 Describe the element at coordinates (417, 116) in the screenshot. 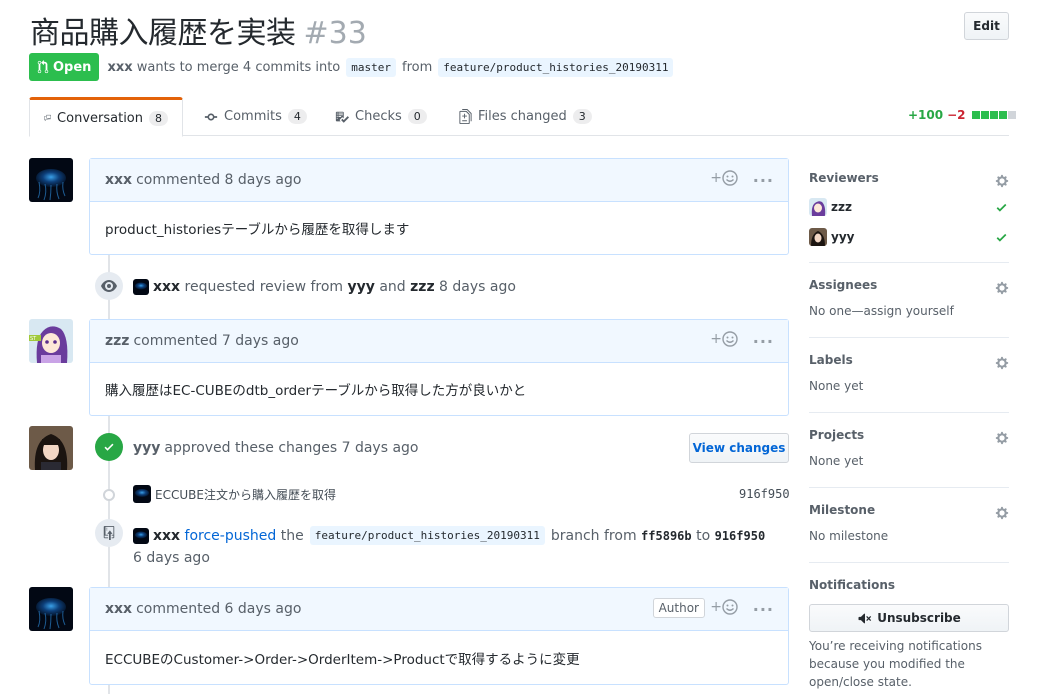

I see `tab-counter: 0` at that location.